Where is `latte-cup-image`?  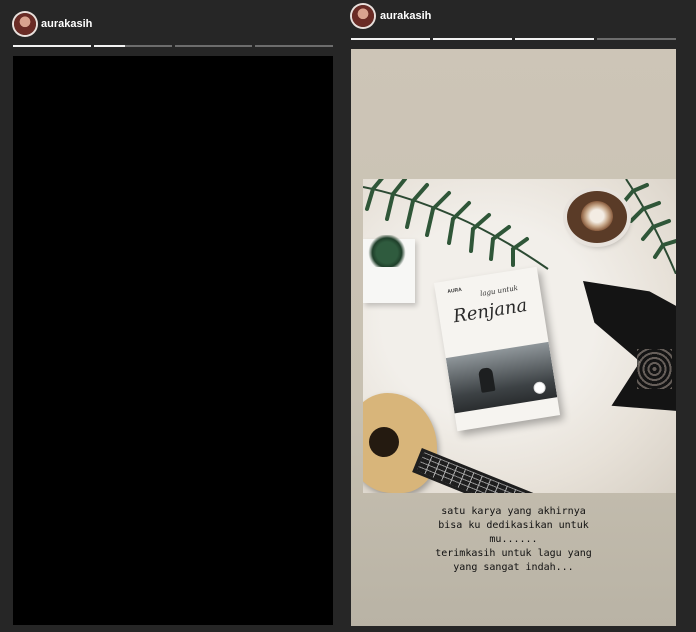
latte-cup-image is located at coordinates (597, 217).